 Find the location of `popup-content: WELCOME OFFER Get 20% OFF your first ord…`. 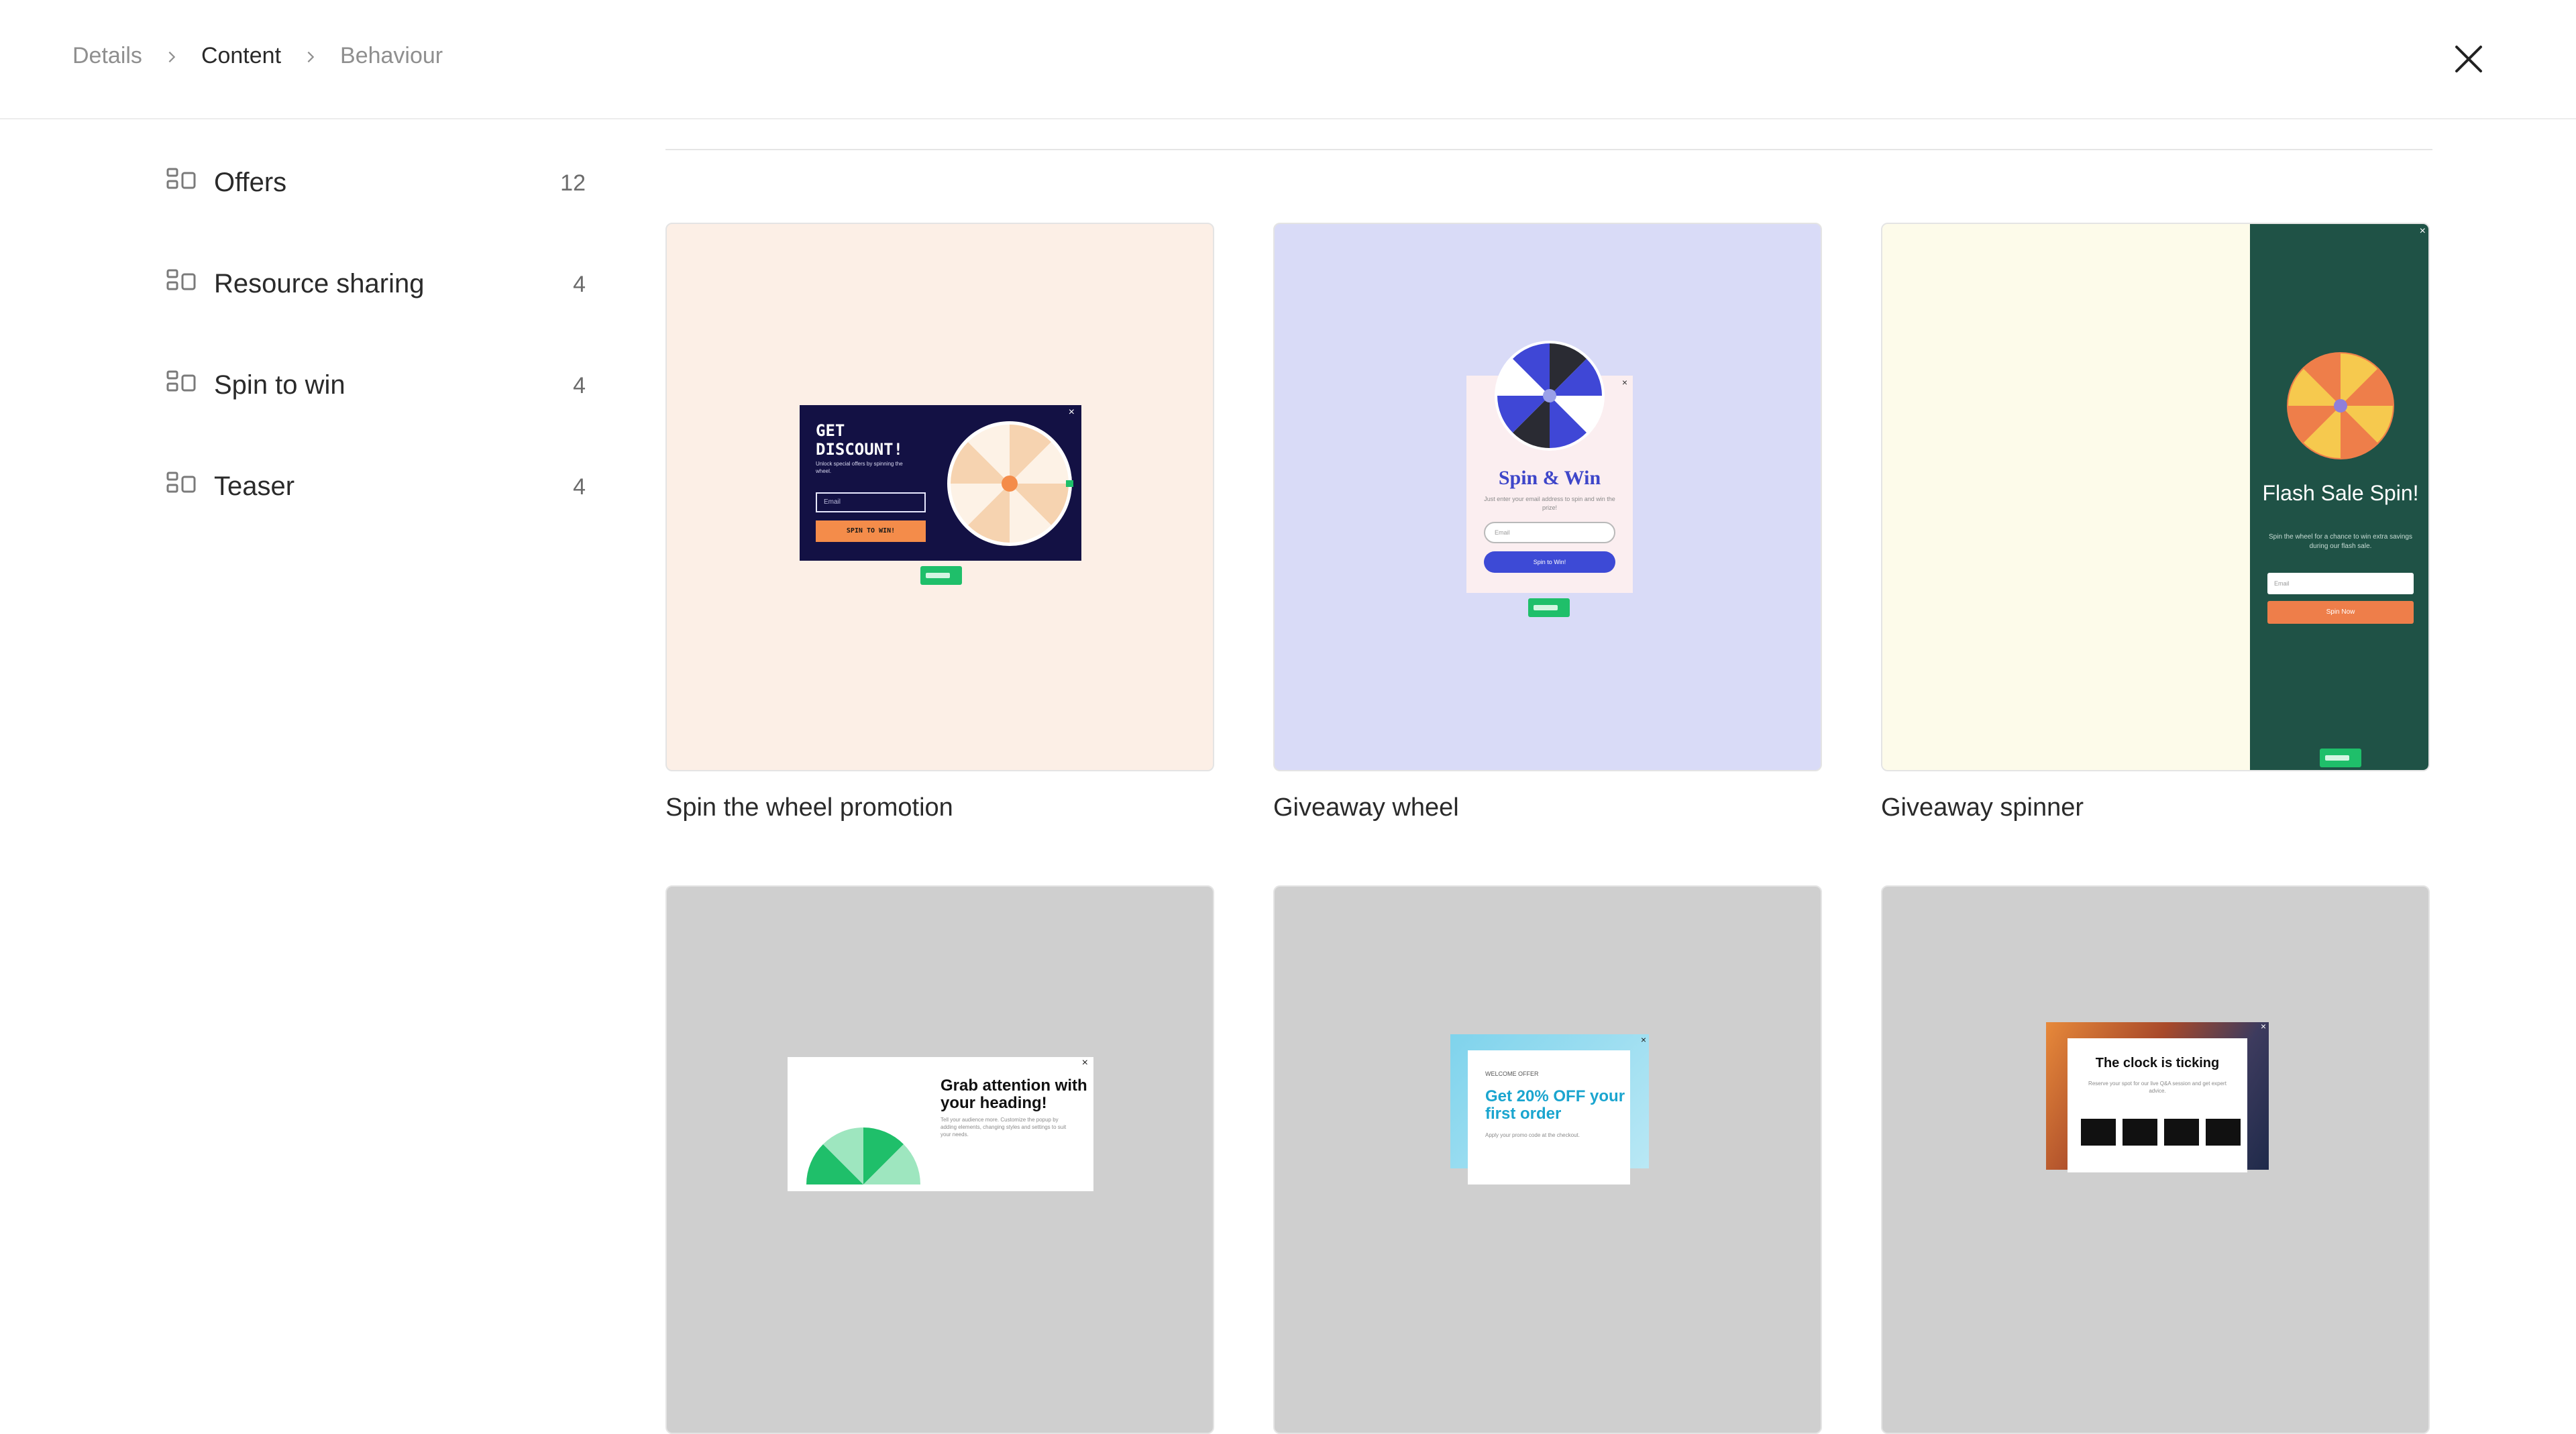

popup-content: WELCOME OFFER Get 20% OFF your first ord… is located at coordinates (1549, 1117).